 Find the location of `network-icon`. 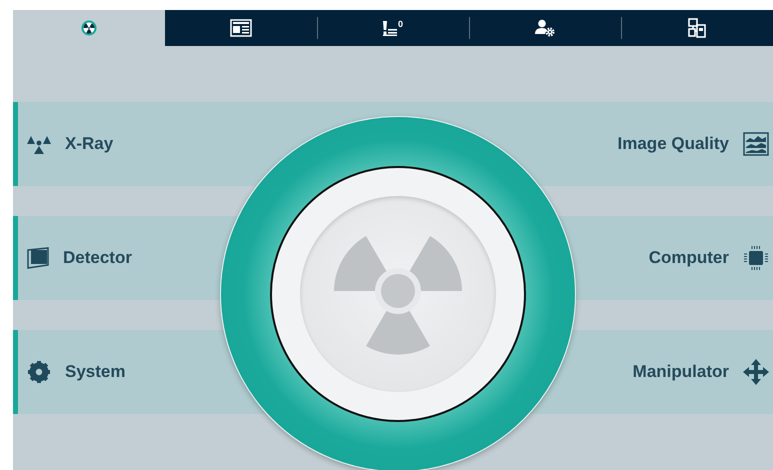

network-icon is located at coordinates (697, 28).